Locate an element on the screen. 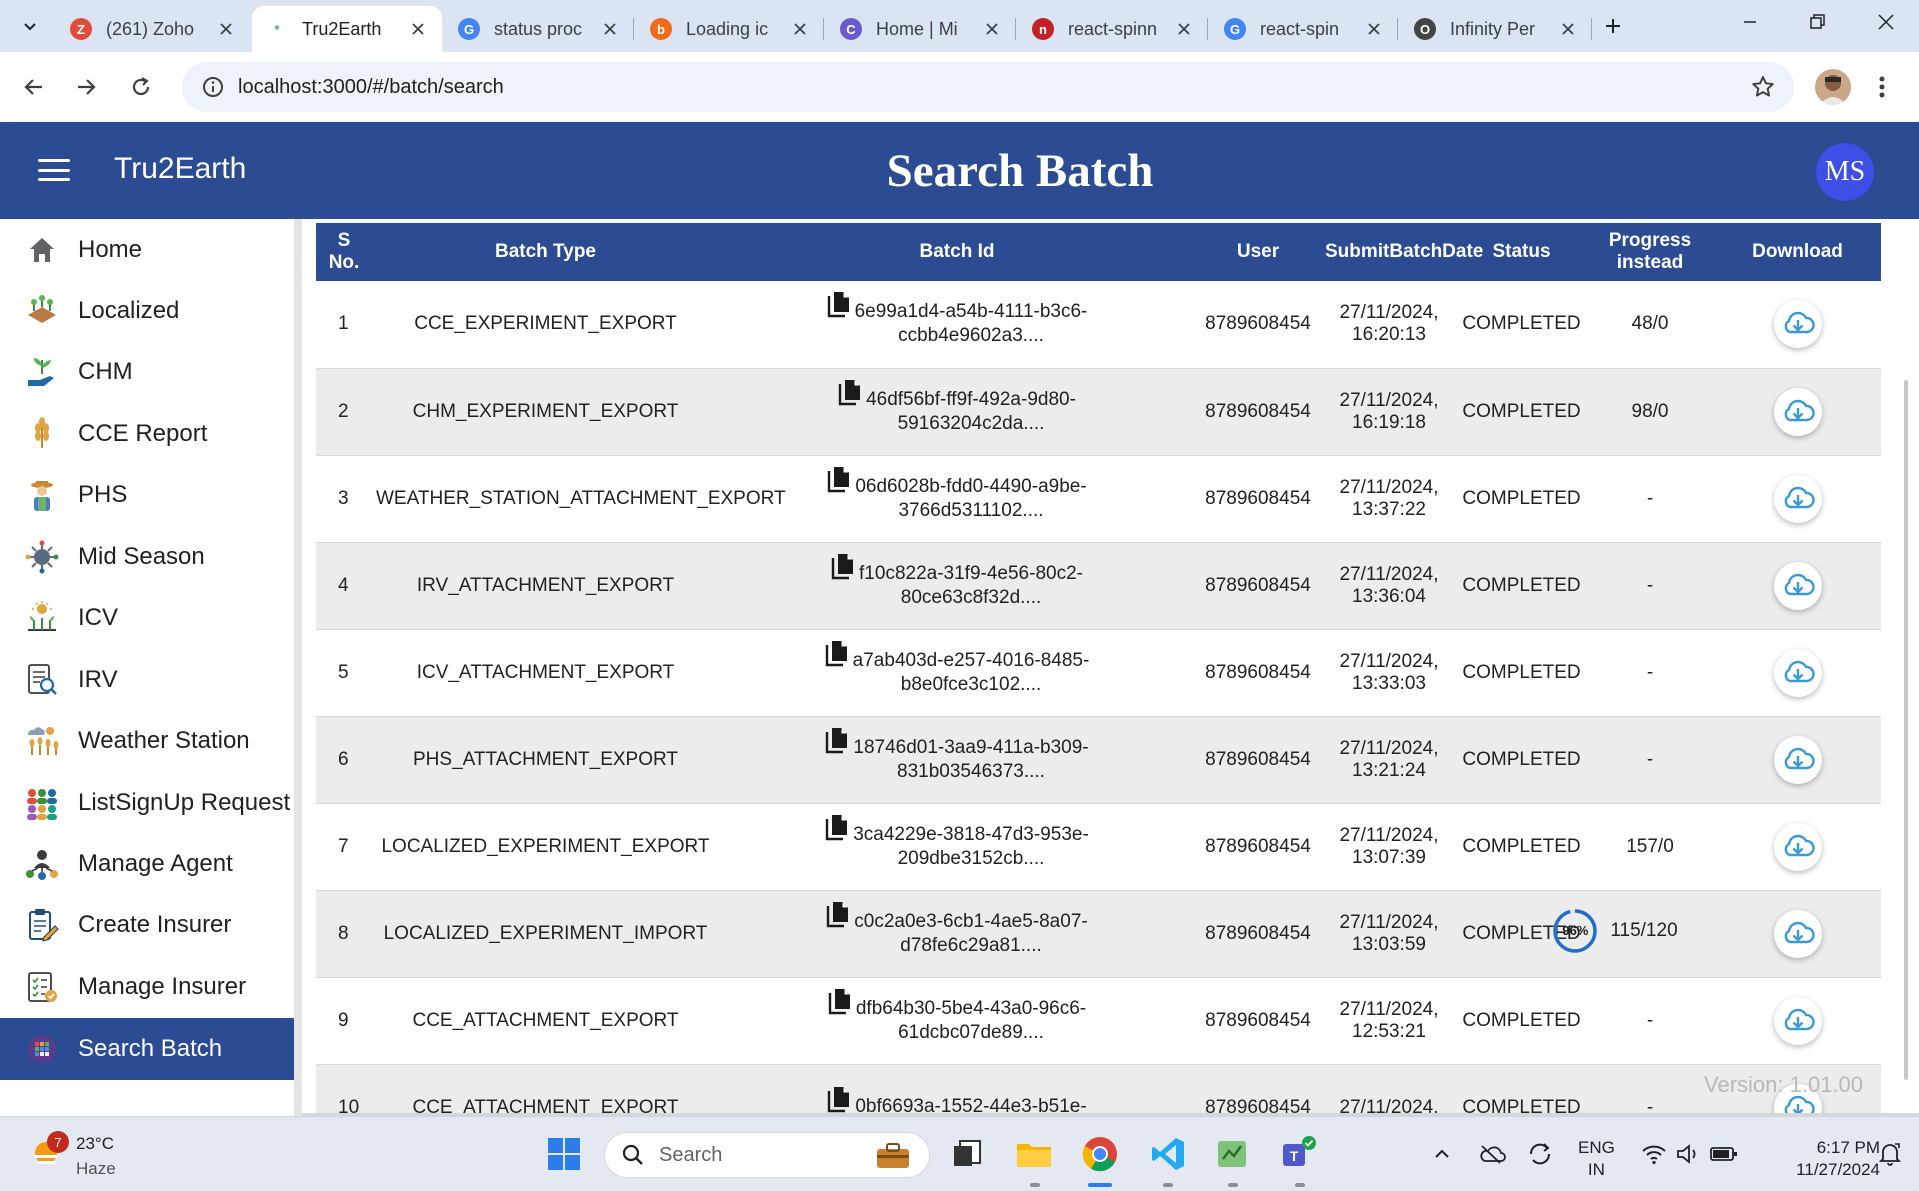  sidebar-item-search-batch: Search Batch is located at coordinates (147, 1049).